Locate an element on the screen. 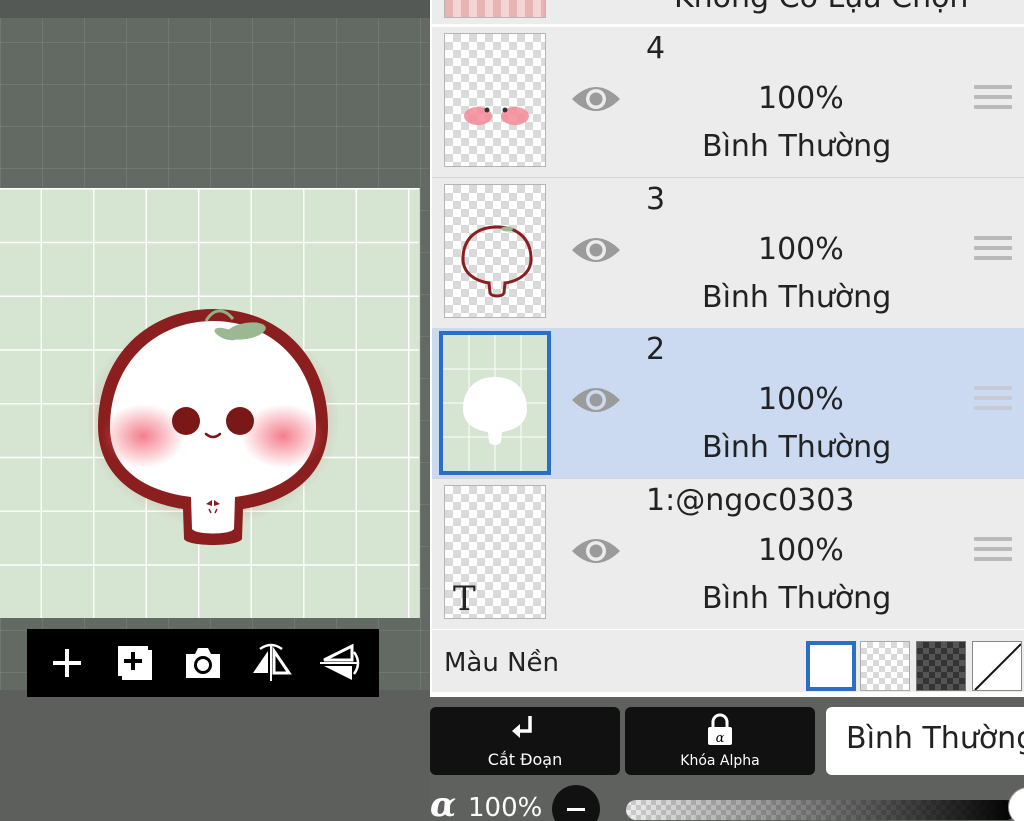 This screenshot has height=821, width=1024. selection-status-text: Không Có Lựa Chọn is located at coordinates (821, 7).